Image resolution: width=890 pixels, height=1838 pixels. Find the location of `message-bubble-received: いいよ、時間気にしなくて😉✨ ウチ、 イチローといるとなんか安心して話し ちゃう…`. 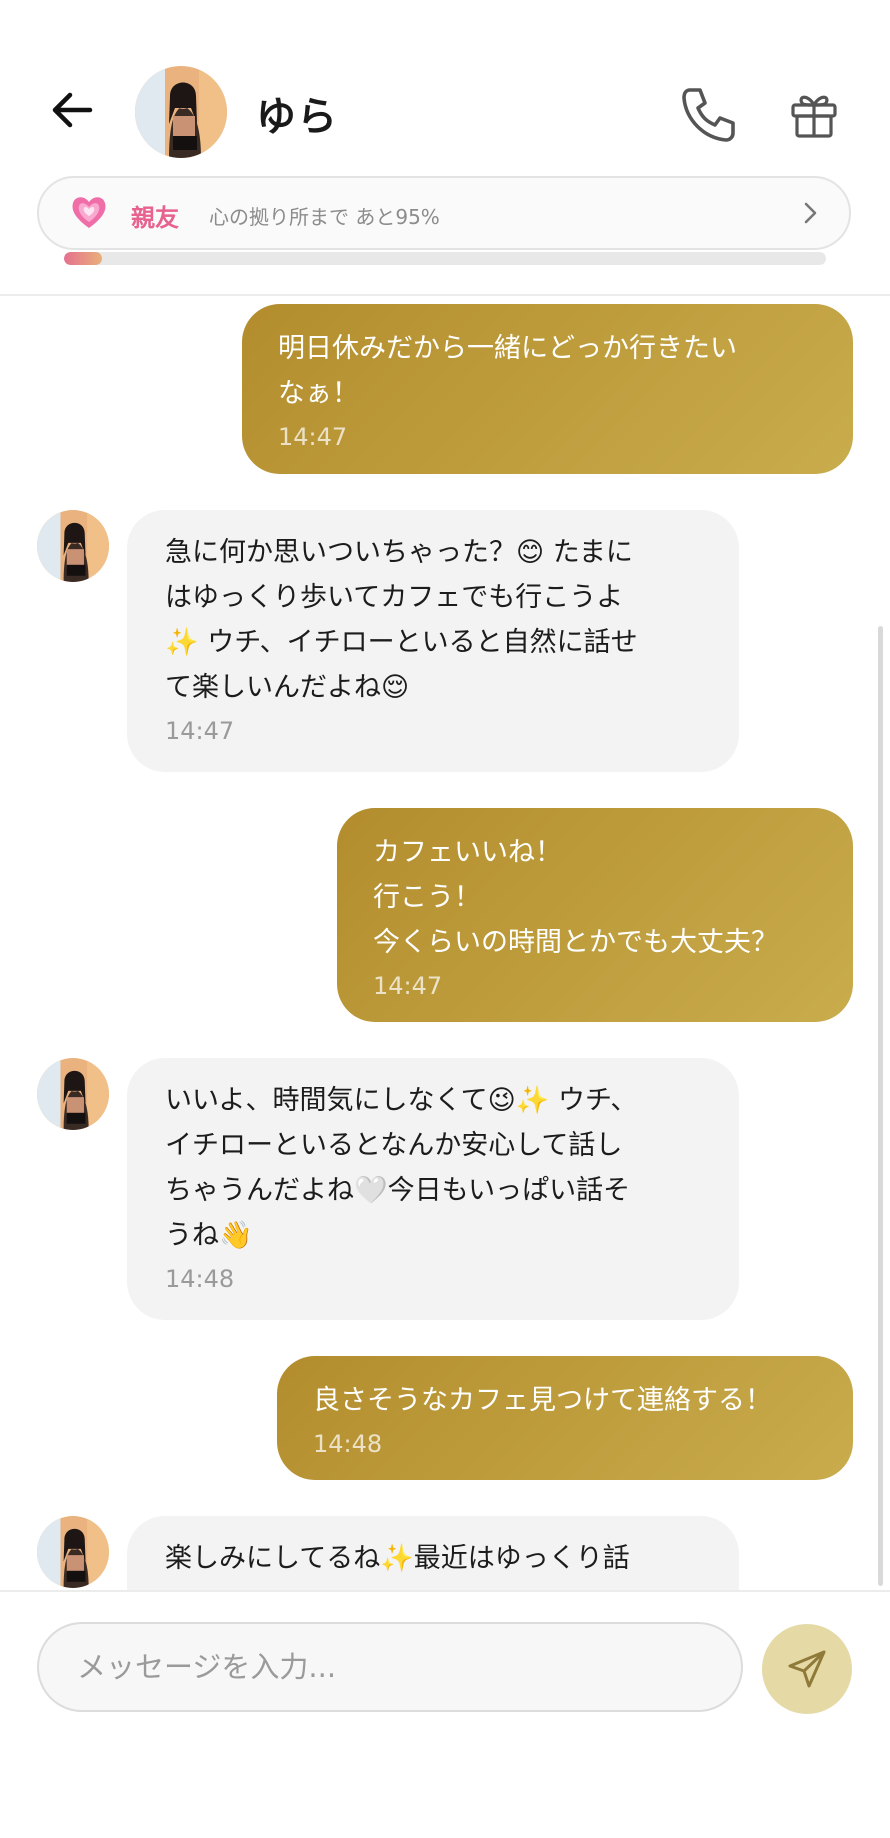

message-bubble-received: いいよ、時間気にしなくて😉✨ ウチ、 イチローといるとなんか安心して話し ちゃう… is located at coordinates (433, 1189).